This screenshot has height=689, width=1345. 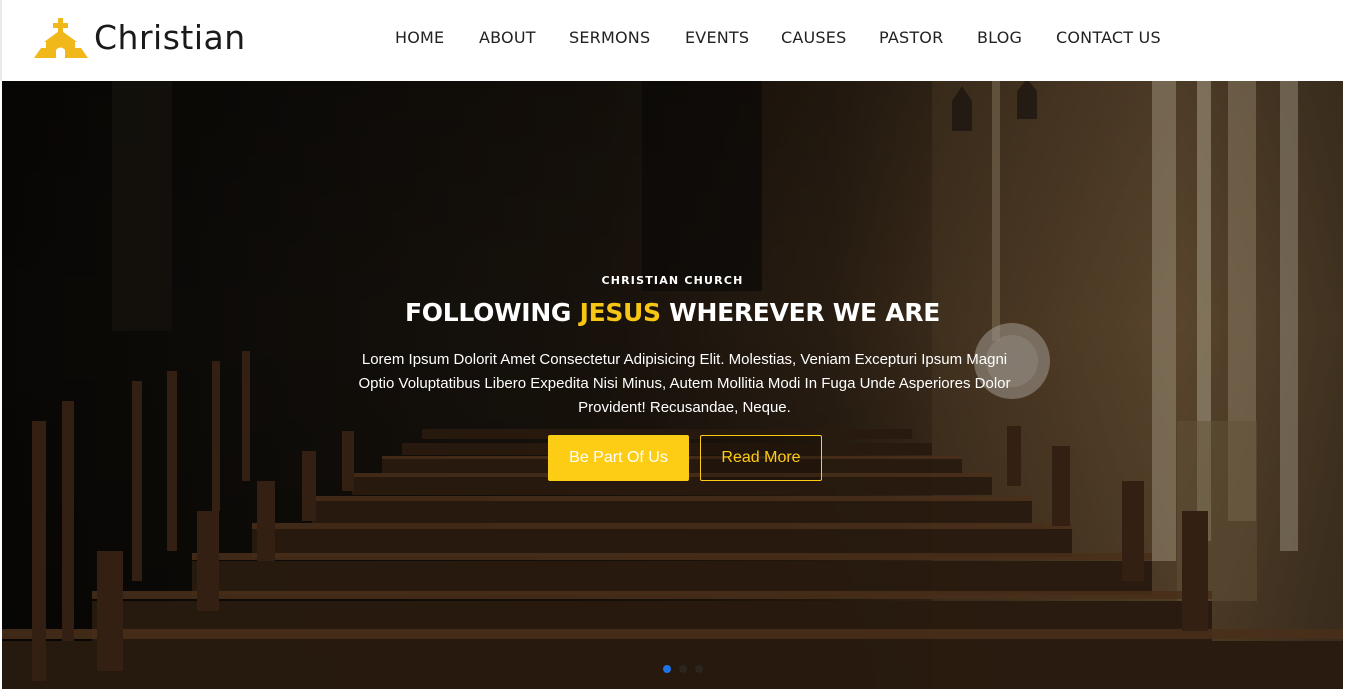 I want to click on headline-accent-word: JESUS, so click(x=620, y=312).